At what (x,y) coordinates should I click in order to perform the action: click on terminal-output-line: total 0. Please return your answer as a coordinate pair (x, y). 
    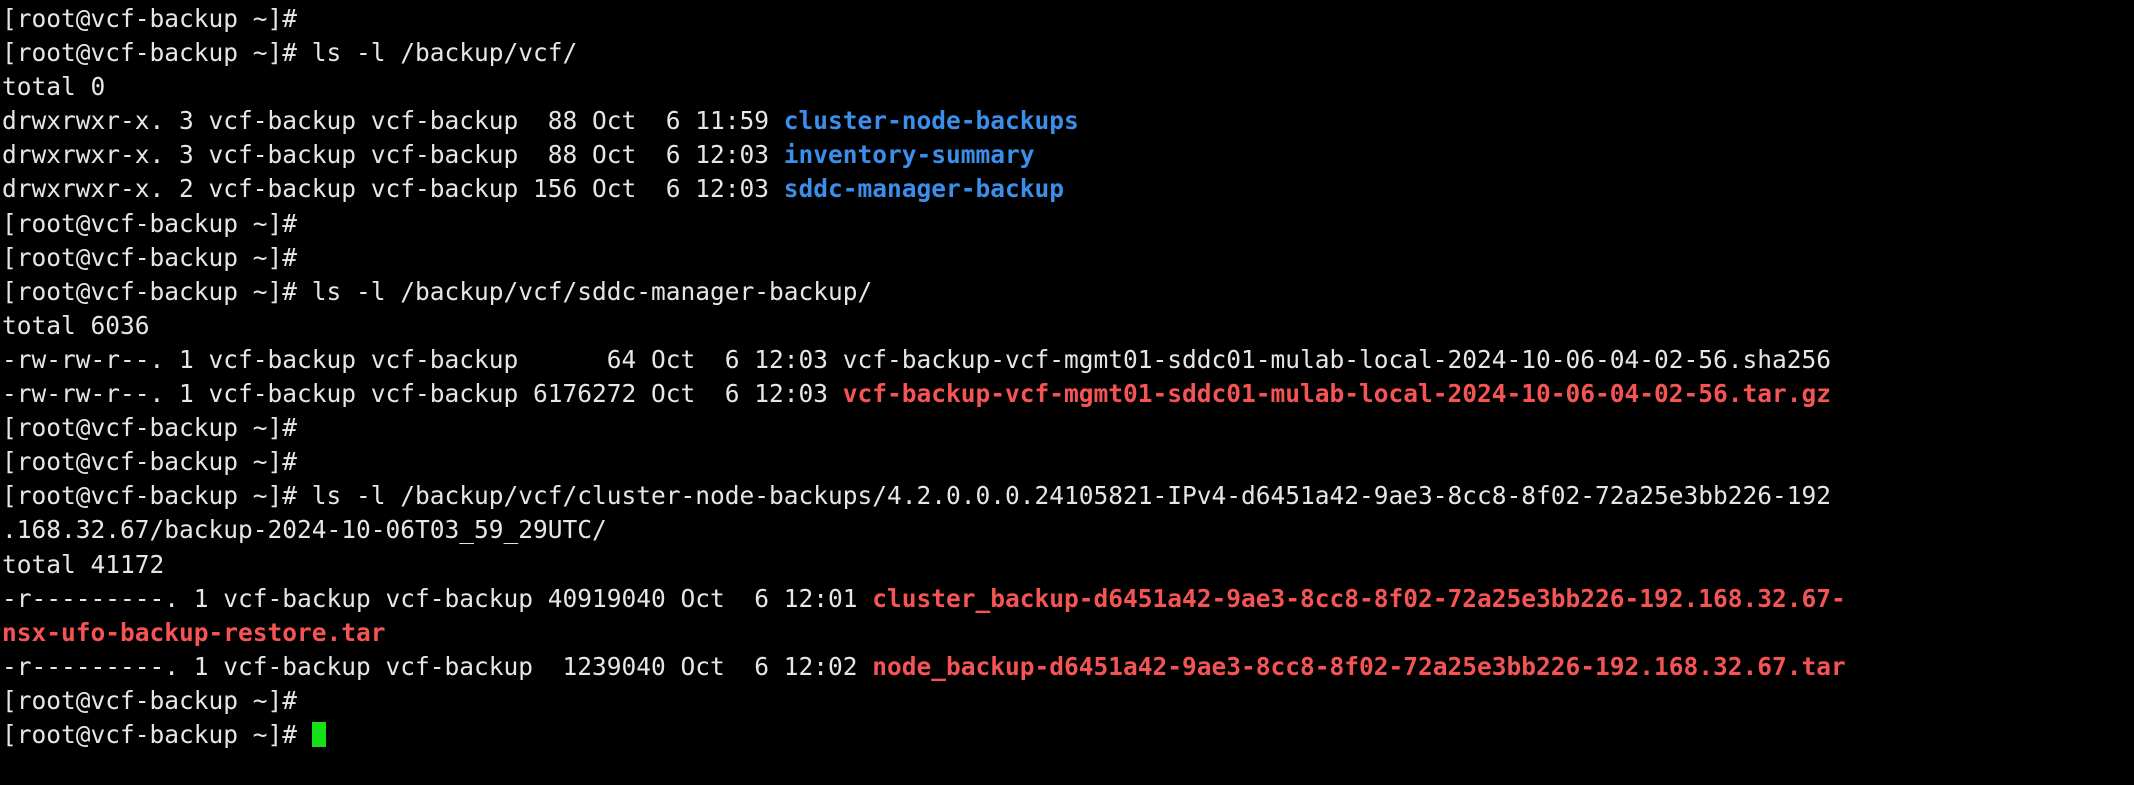
    Looking at the image, I should click on (1068, 87).